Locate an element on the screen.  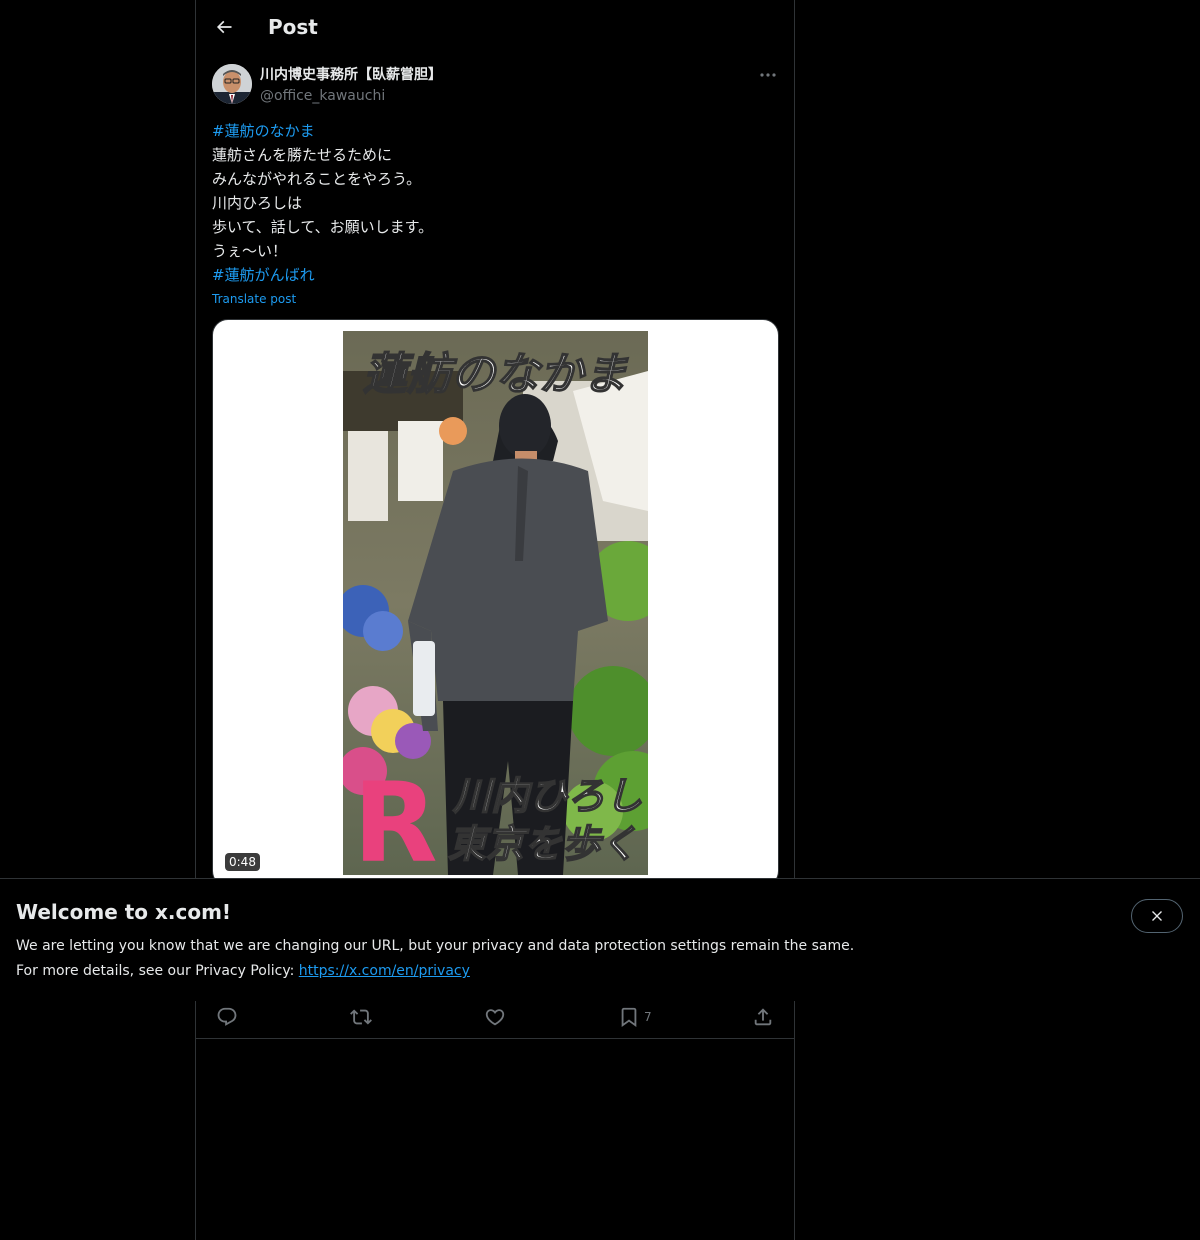
tweet-line: 歩いて、話して、お願いします。 is located at coordinates (323, 227).